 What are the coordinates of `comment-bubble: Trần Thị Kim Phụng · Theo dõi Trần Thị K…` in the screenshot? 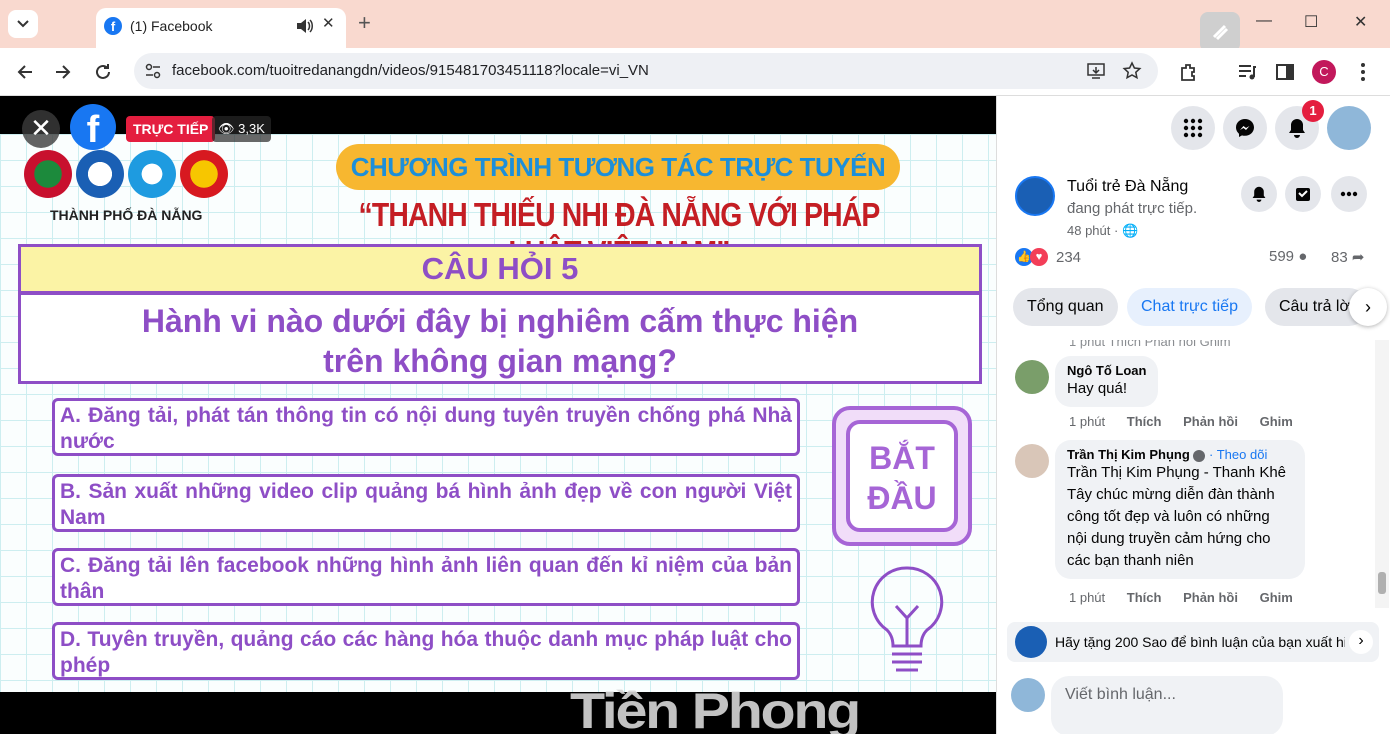 It's located at (1180, 509).